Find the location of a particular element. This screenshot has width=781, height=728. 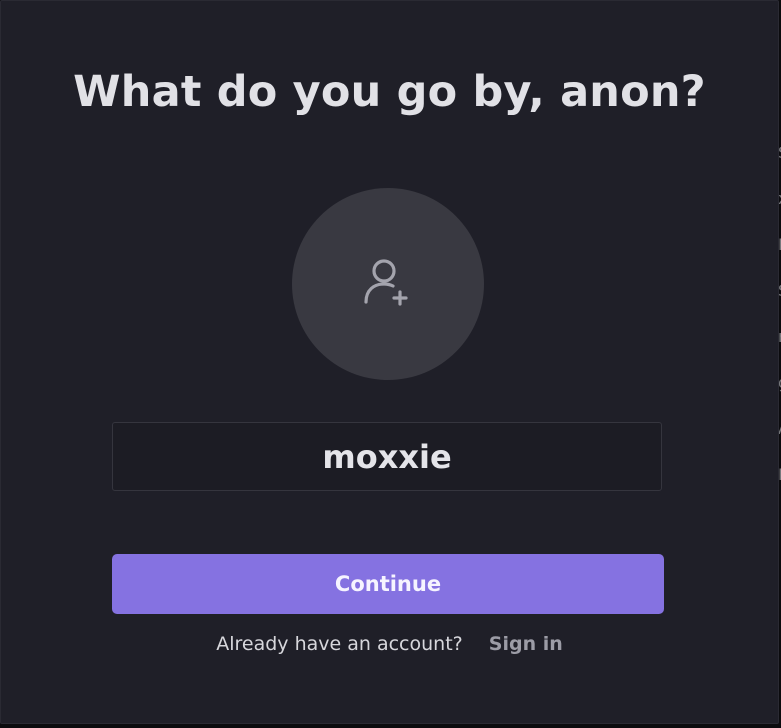

modal-title: What do you go by, anon? is located at coordinates (389, 92).